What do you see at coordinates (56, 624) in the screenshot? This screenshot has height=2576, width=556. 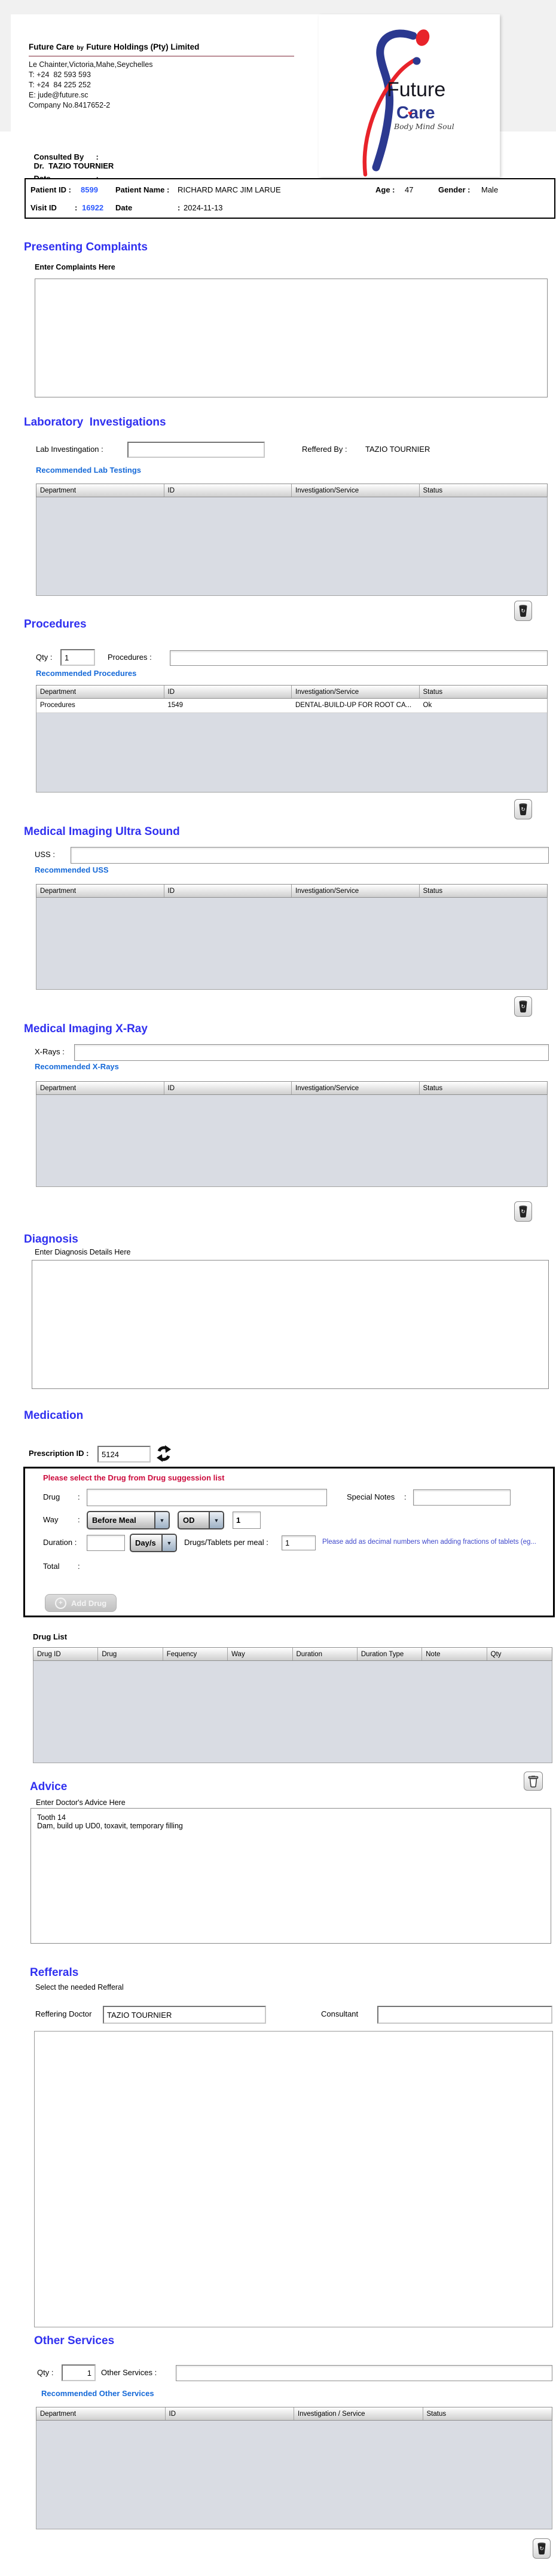 I see `procedures-title: Procedures` at bounding box center [56, 624].